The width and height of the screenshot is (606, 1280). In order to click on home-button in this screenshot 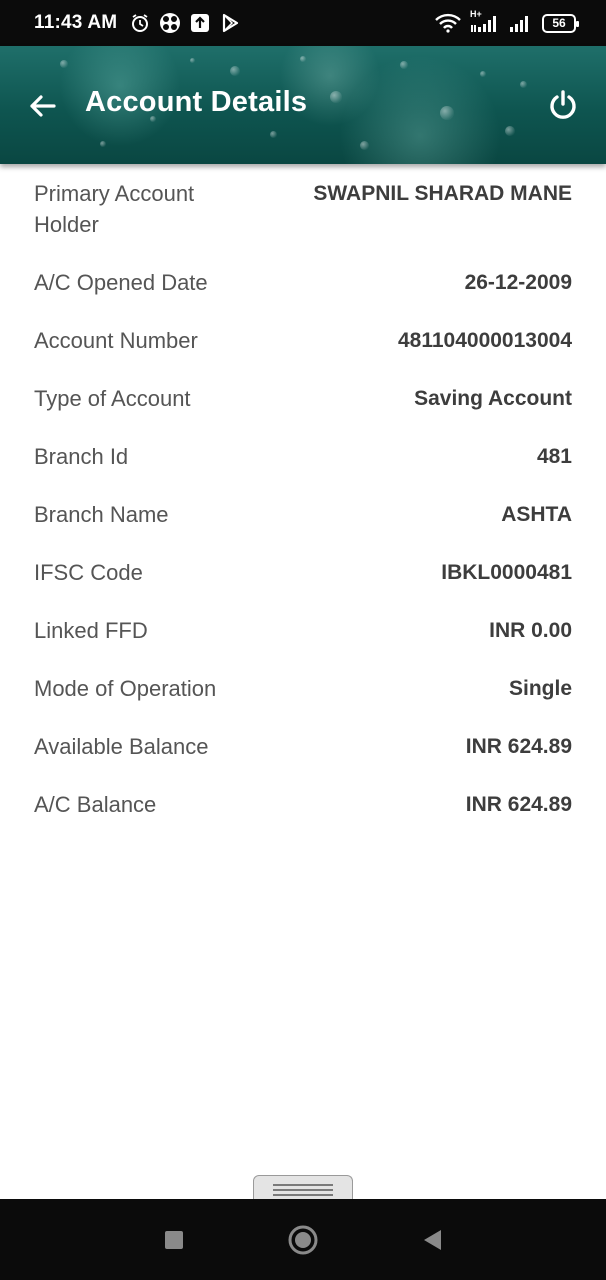, I will do `click(303, 1240)`.